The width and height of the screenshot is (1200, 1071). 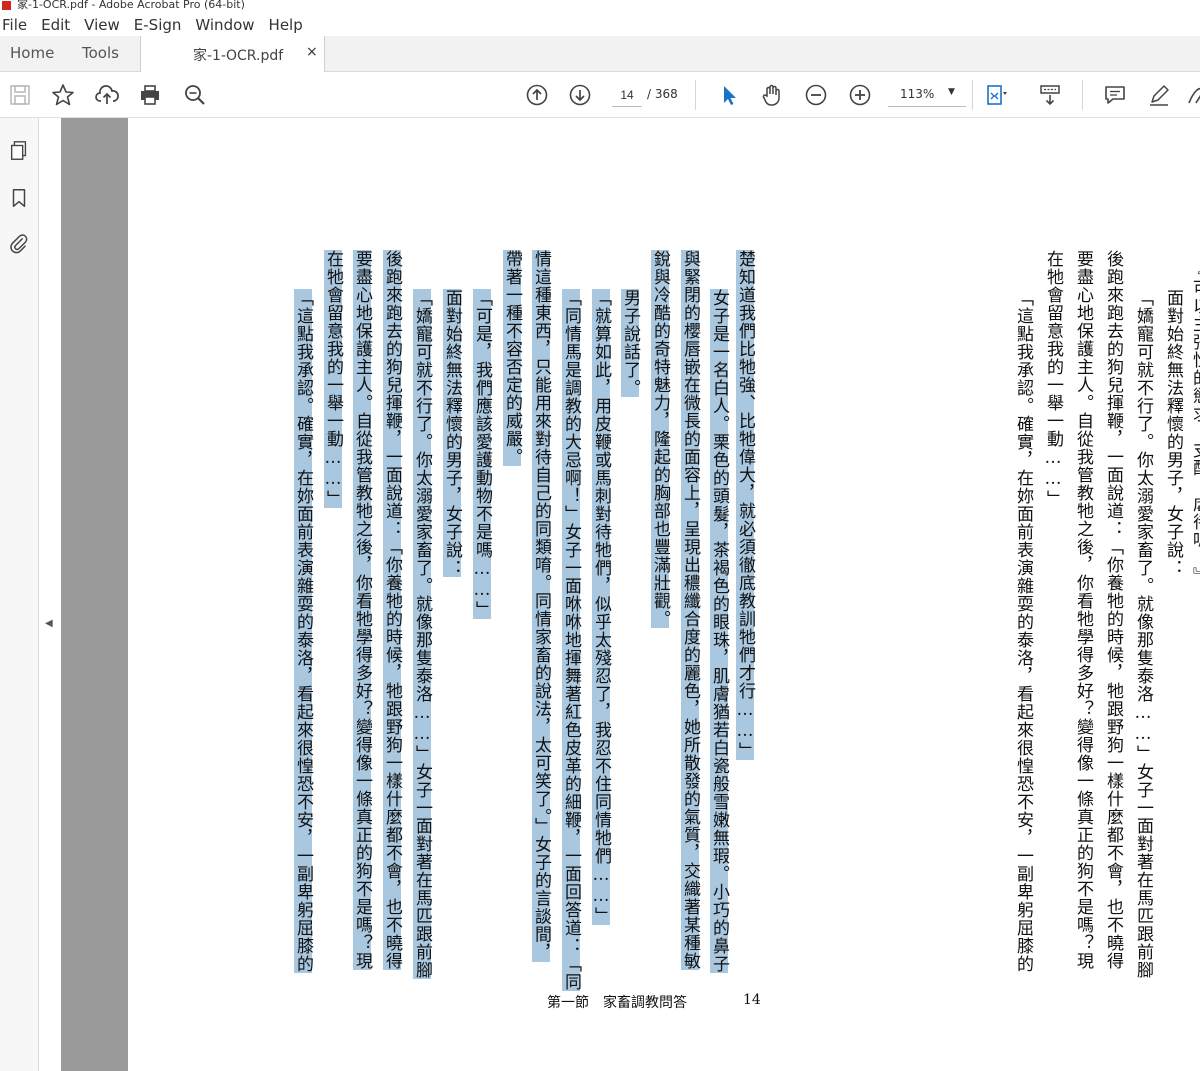 I want to click on save-button, so click(x=20, y=95).